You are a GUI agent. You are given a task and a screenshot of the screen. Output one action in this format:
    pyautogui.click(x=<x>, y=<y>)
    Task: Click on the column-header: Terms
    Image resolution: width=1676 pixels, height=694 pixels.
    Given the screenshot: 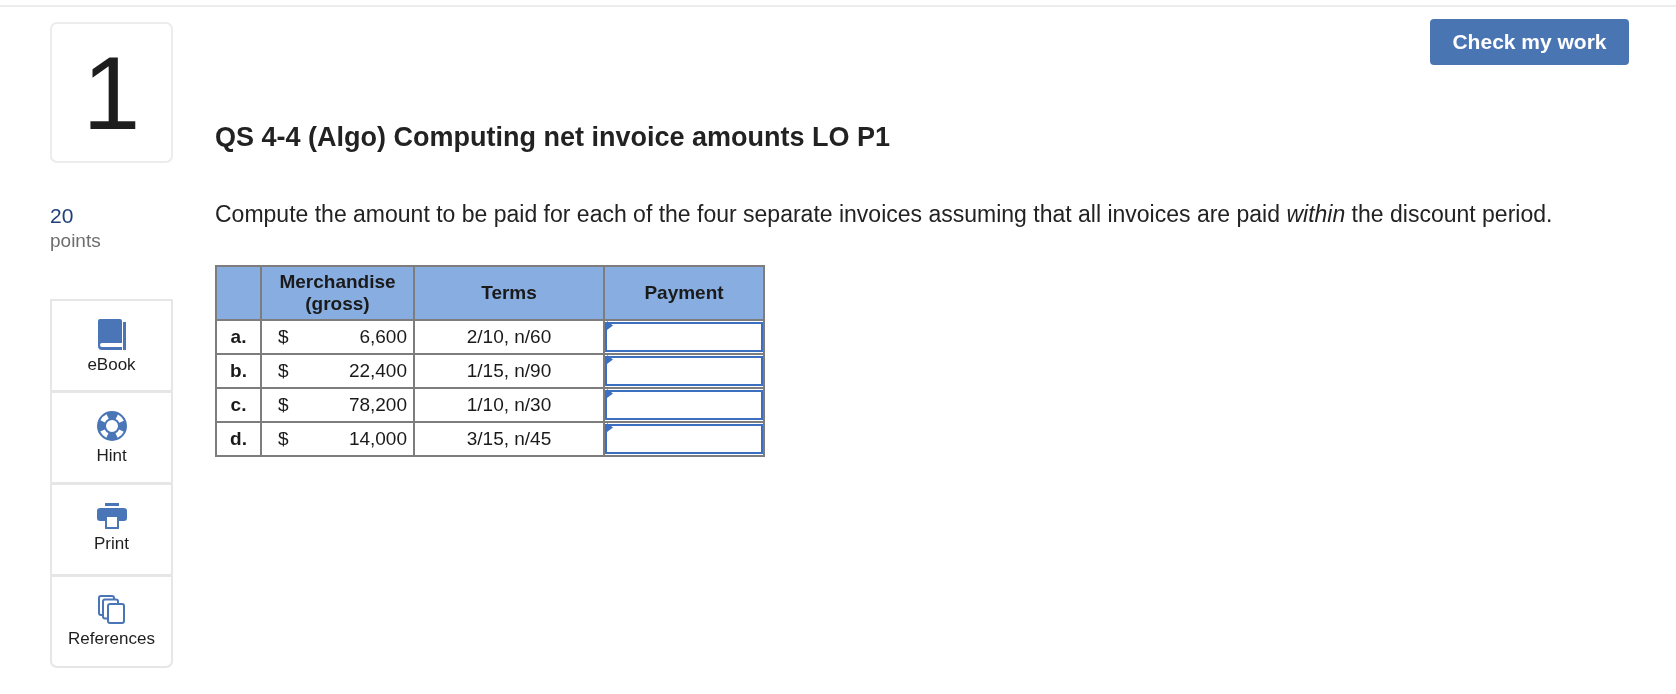 What is the action you would take?
    pyautogui.click(x=509, y=293)
    